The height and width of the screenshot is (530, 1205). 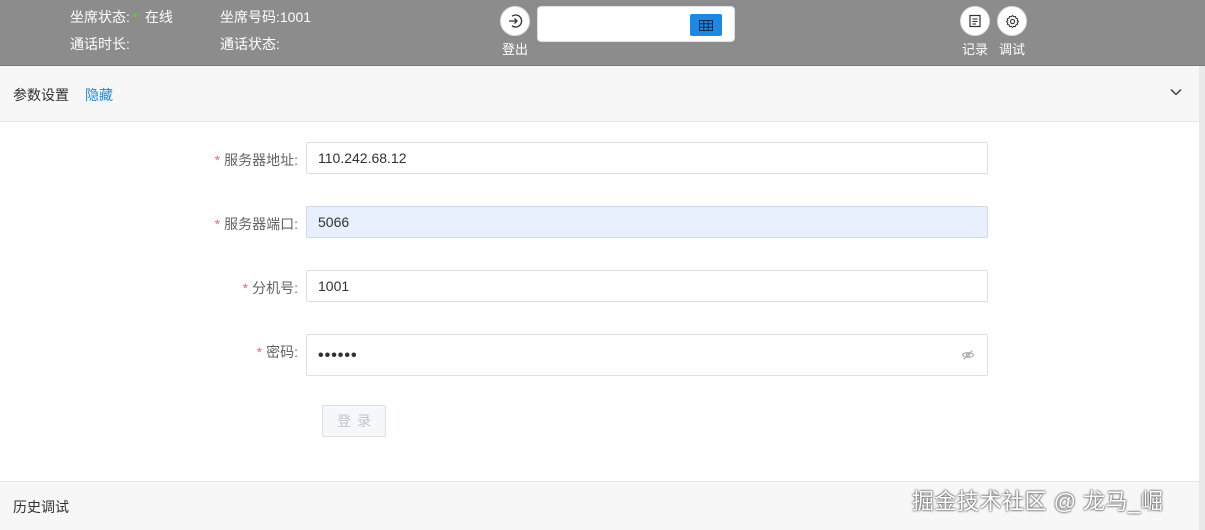 What do you see at coordinates (968, 355) in the screenshot?
I see `eye-off-icon` at bounding box center [968, 355].